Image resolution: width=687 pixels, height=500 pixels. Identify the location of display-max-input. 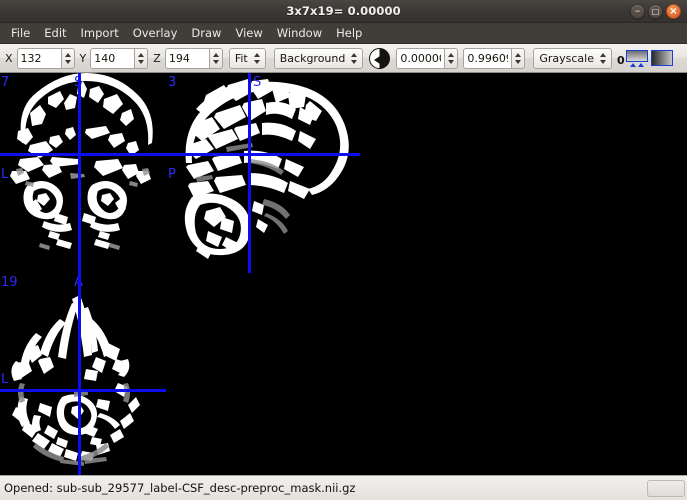
(487, 58).